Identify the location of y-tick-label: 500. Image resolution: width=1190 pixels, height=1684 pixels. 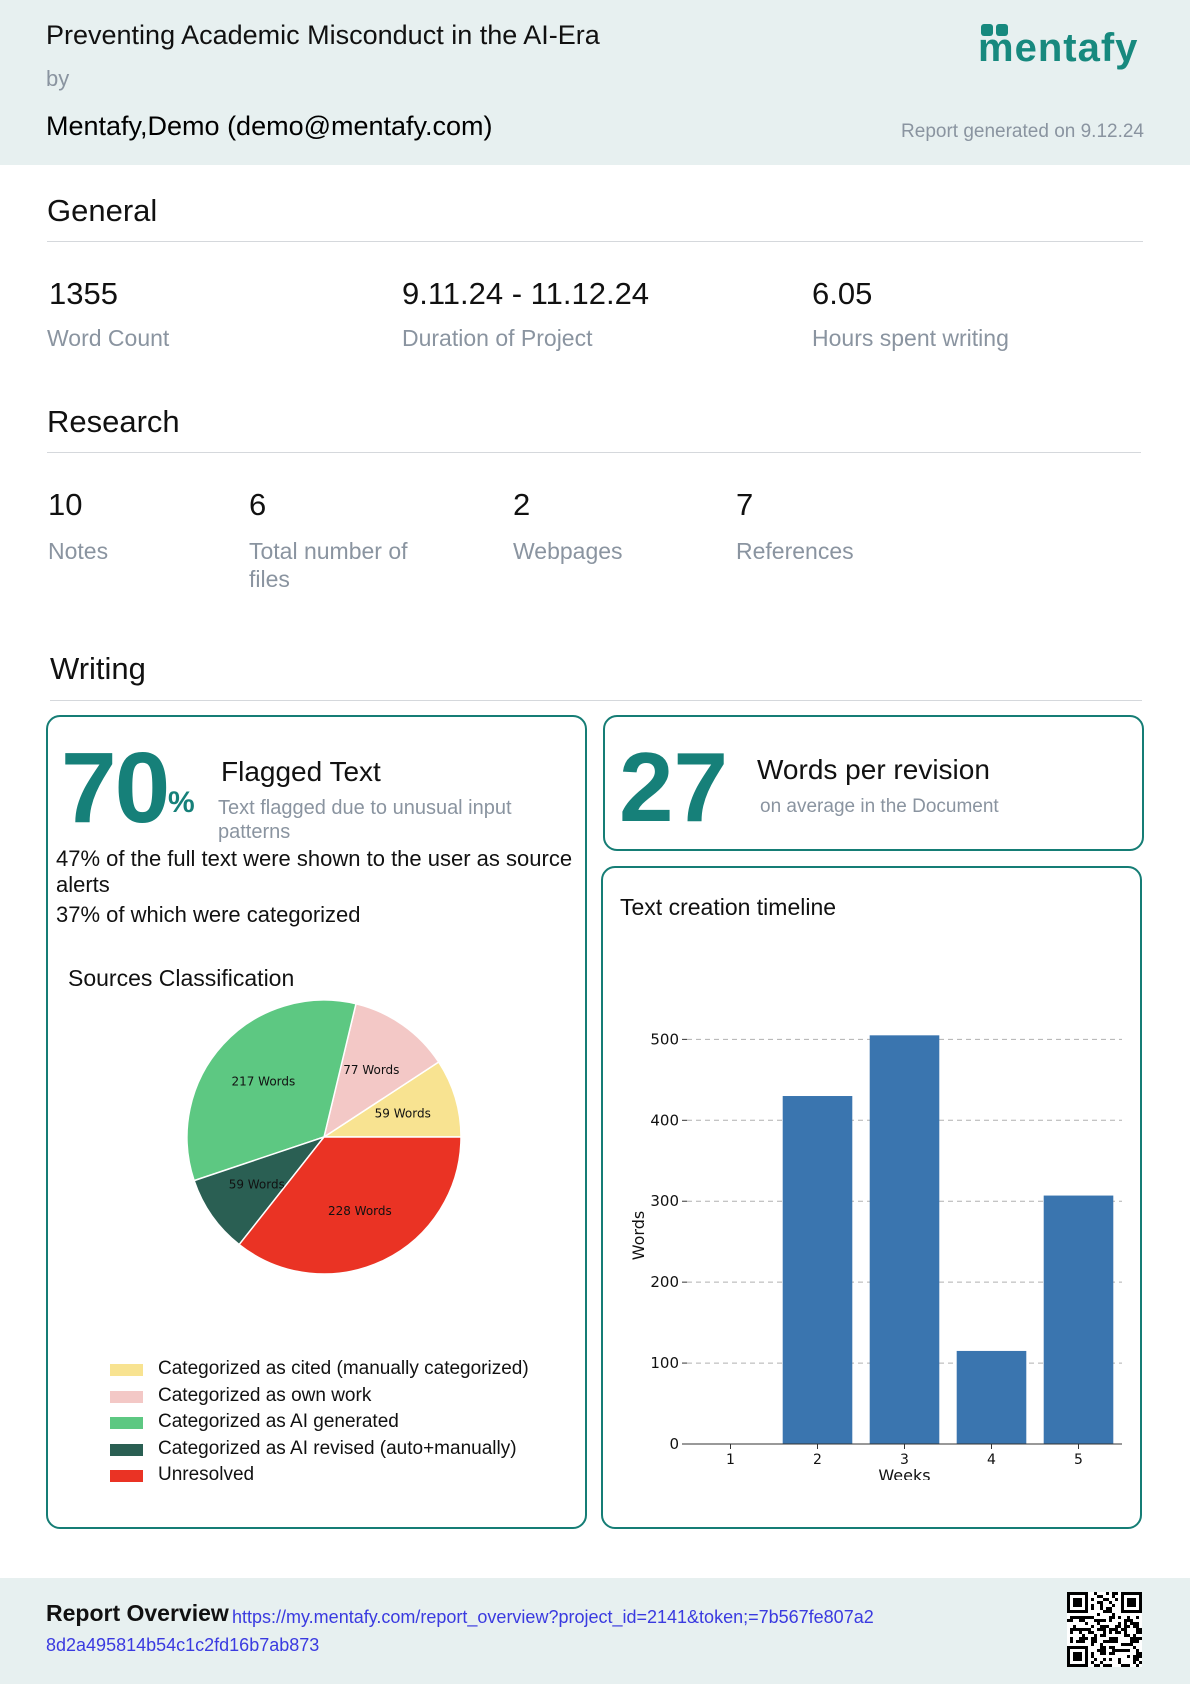
(664, 1039).